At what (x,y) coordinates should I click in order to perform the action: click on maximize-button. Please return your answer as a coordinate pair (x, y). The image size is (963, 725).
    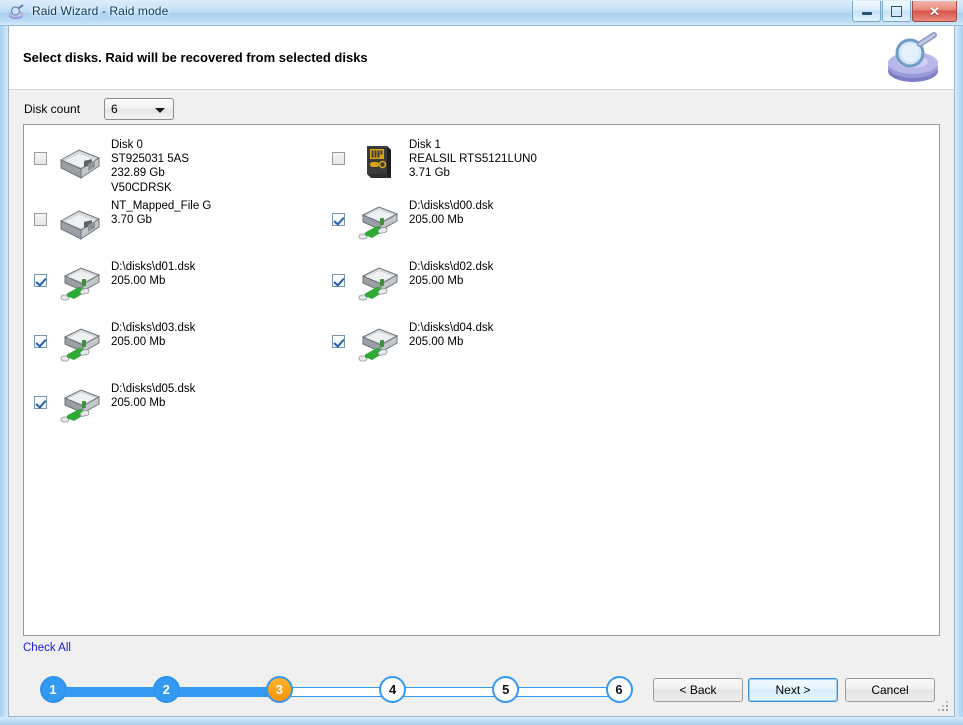
    Looking at the image, I should click on (896, 11).